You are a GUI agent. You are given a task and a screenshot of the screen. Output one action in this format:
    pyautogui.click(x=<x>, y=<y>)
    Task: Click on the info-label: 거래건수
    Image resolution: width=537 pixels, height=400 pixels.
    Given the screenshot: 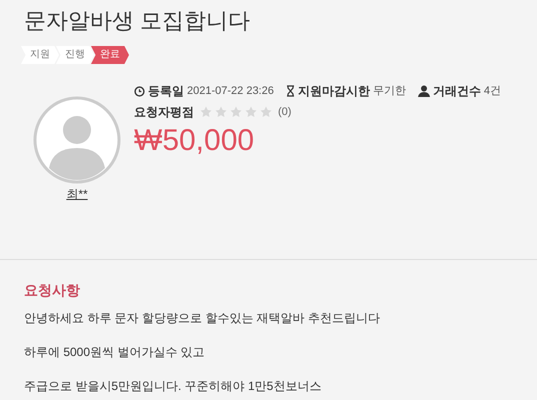 What is the action you would take?
    pyautogui.click(x=456, y=91)
    